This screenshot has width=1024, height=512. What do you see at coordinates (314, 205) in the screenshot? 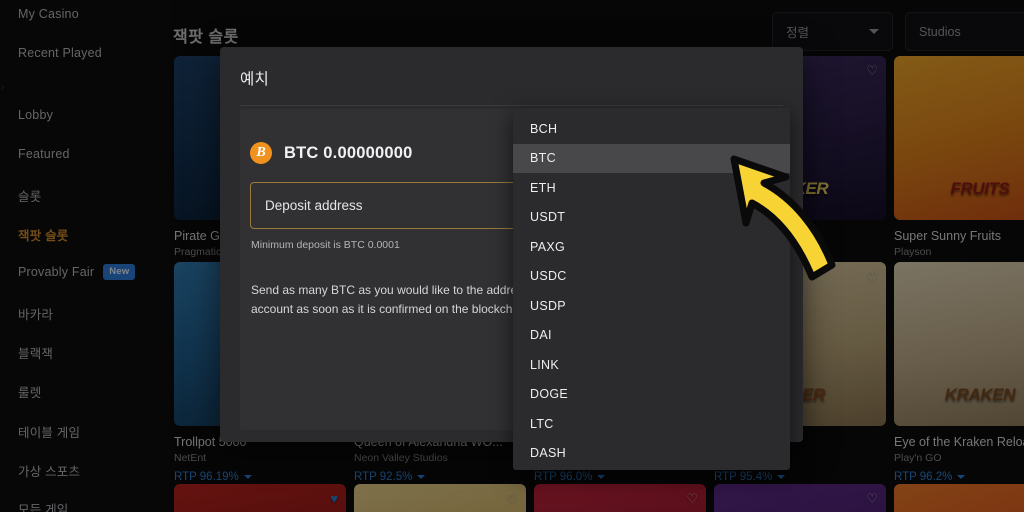
I see `deposit-address-placeholder: Deposit address` at bounding box center [314, 205].